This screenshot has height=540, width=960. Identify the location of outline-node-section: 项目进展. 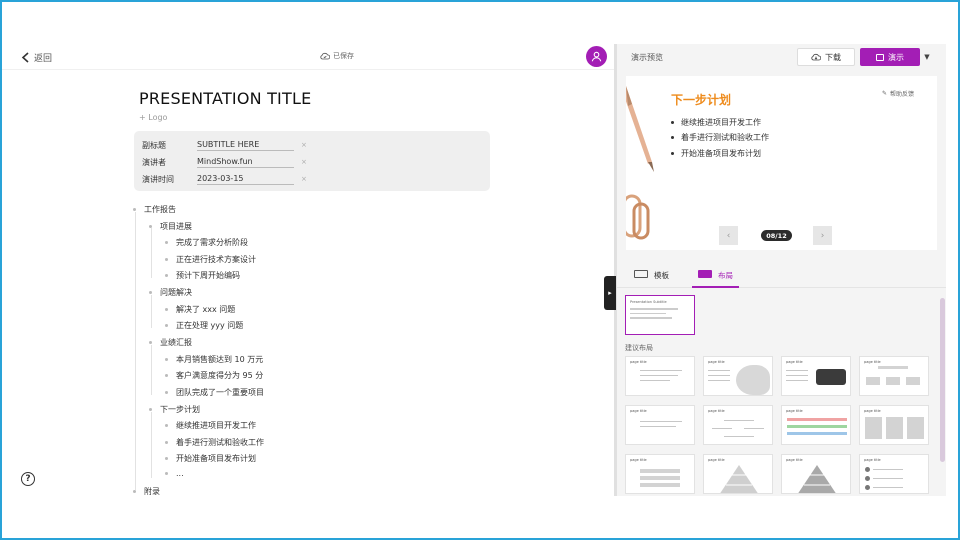
(170, 226).